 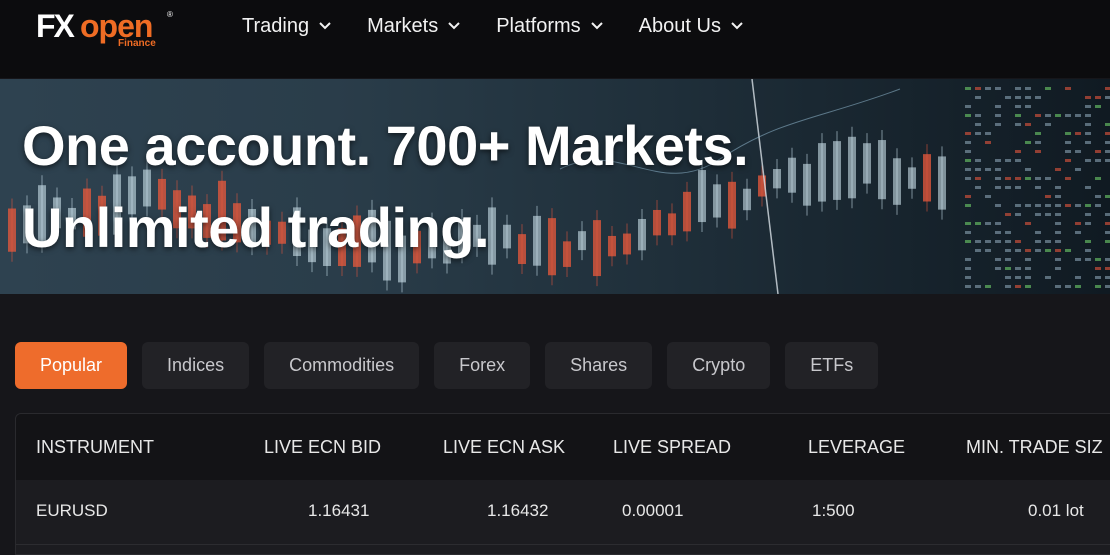 What do you see at coordinates (286, 26) in the screenshot?
I see `nav-trading: Trading` at bounding box center [286, 26].